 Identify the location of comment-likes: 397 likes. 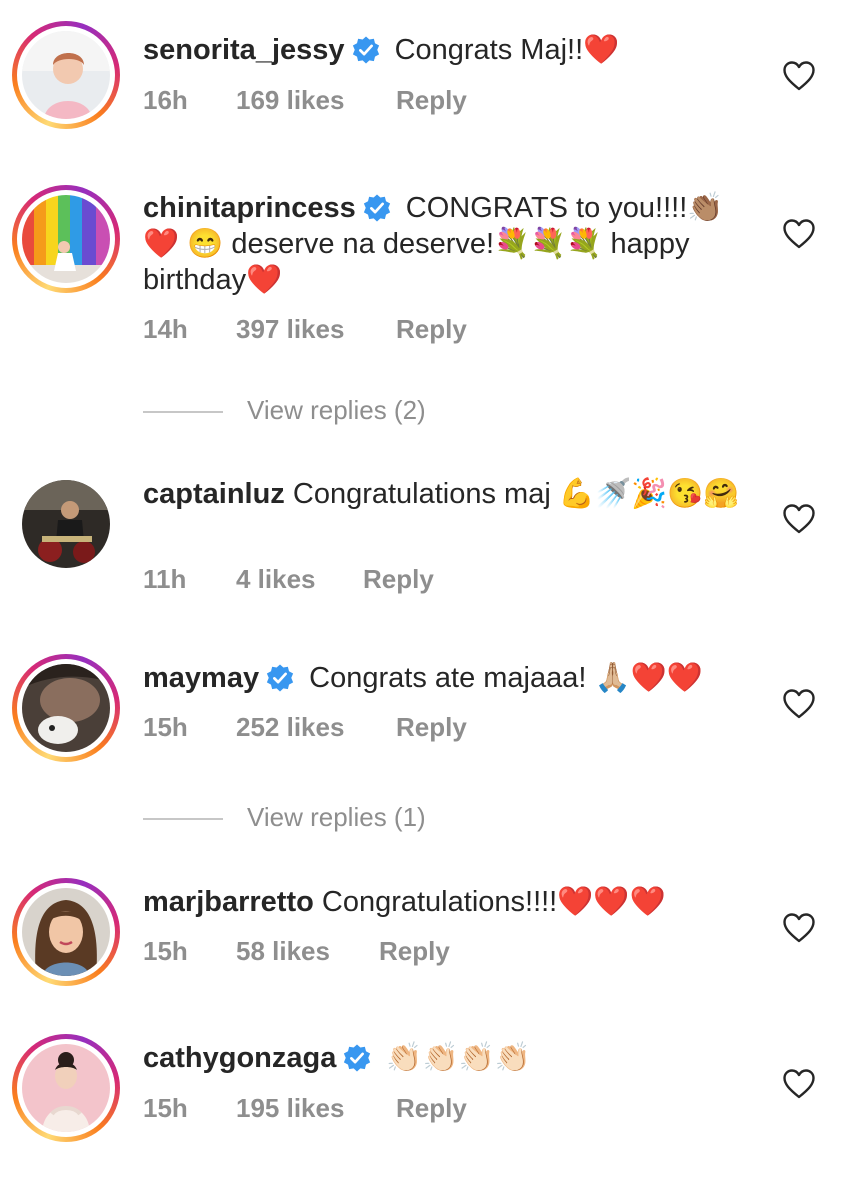
(316, 329).